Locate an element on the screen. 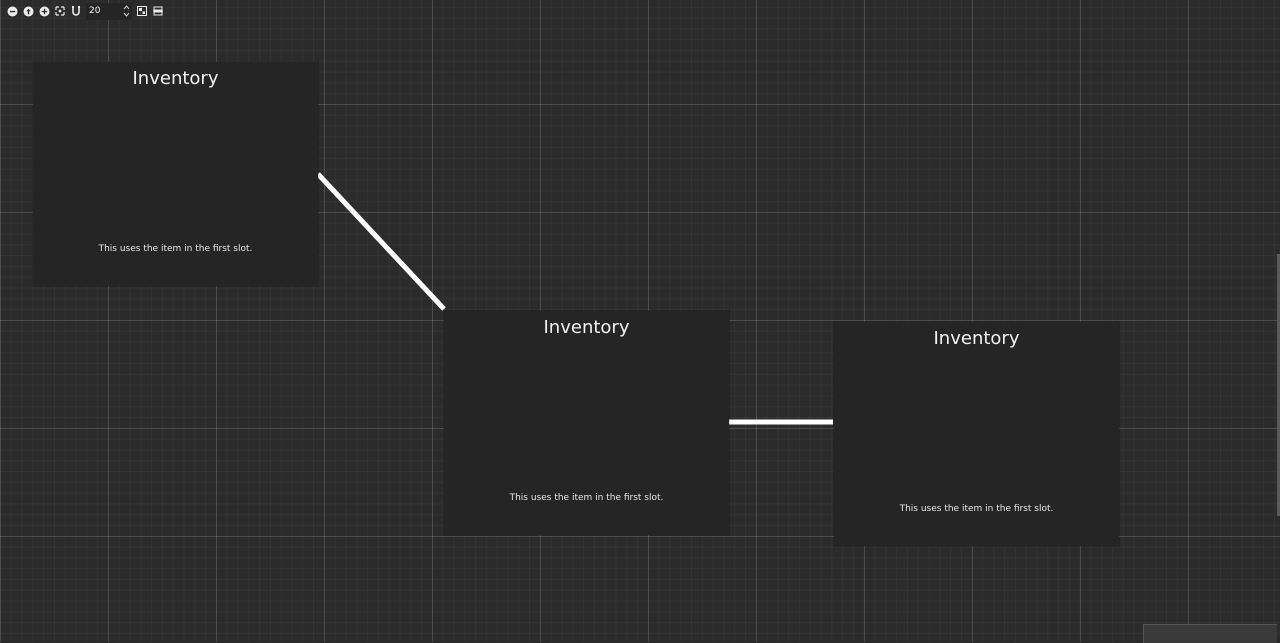 The height and width of the screenshot is (643, 1280). graph-toolbar is located at coordinates (85, 11).